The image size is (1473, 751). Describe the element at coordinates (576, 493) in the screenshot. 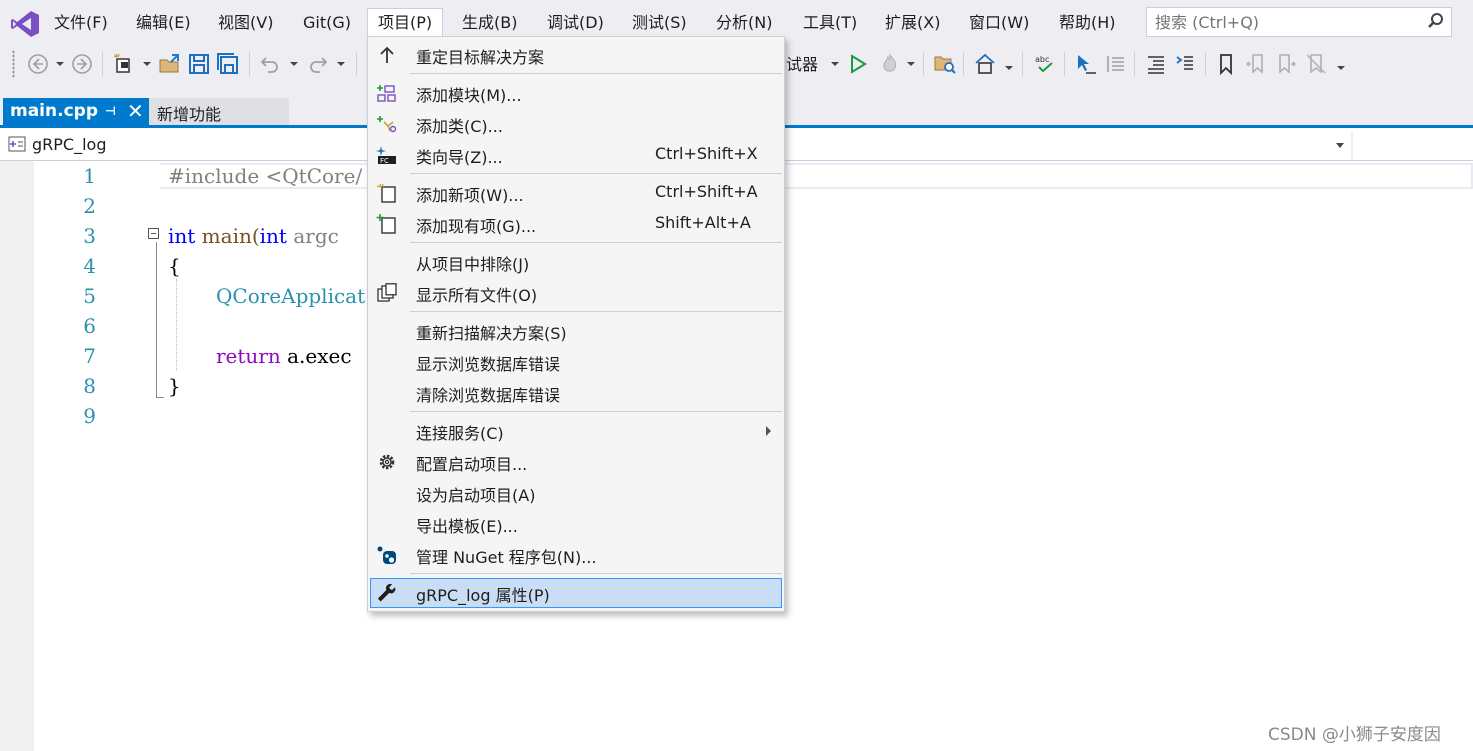

I see `menu-item-set-startup-project: 设为启动项目(A)` at that location.